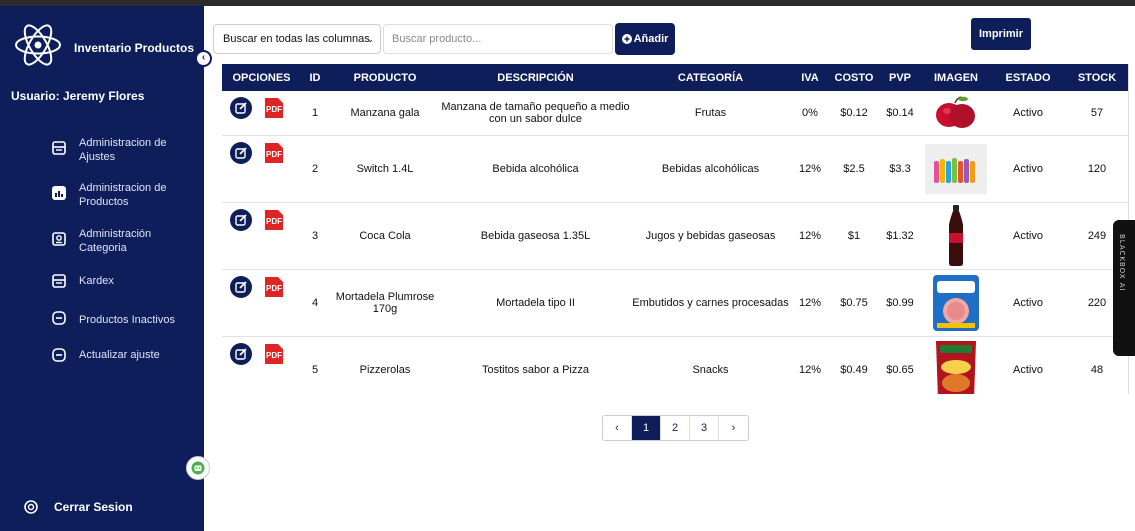 The height and width of the screenshot is (531, 1135). I want to click on cell-descripcion: Bebida alcohólica, so click(535, 168).